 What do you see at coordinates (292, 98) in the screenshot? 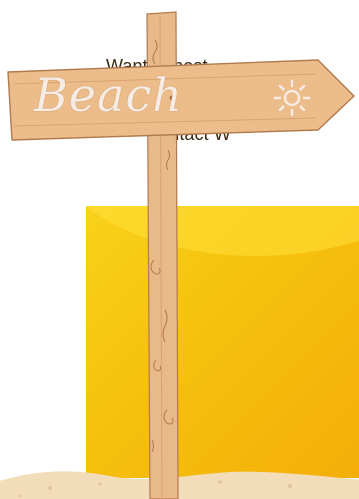
I see `sun-icon` at bounding box center [292, 98].